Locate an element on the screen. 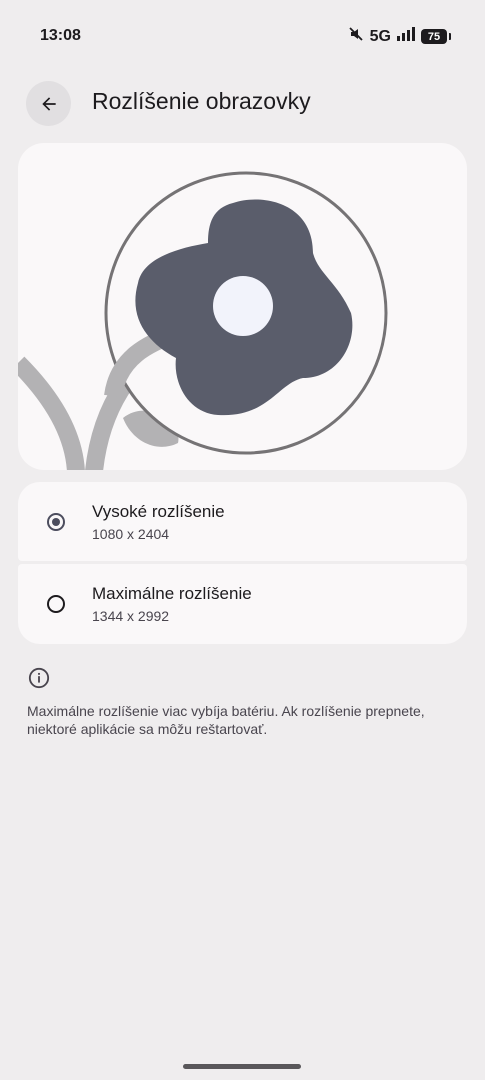  status-bar: 13:08 5G 75 is located at coordinates (242, 36).